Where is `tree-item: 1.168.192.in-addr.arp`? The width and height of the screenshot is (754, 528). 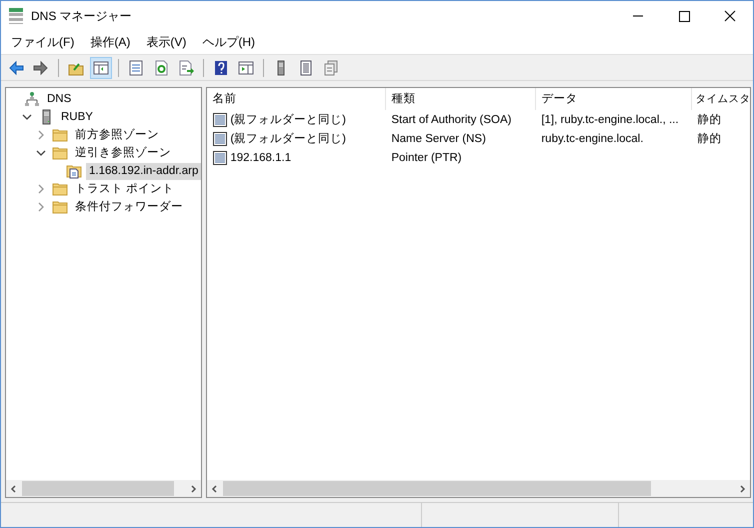 tree-item: 1.168.192.in-addr.arp is located at coordinates (144, 171).